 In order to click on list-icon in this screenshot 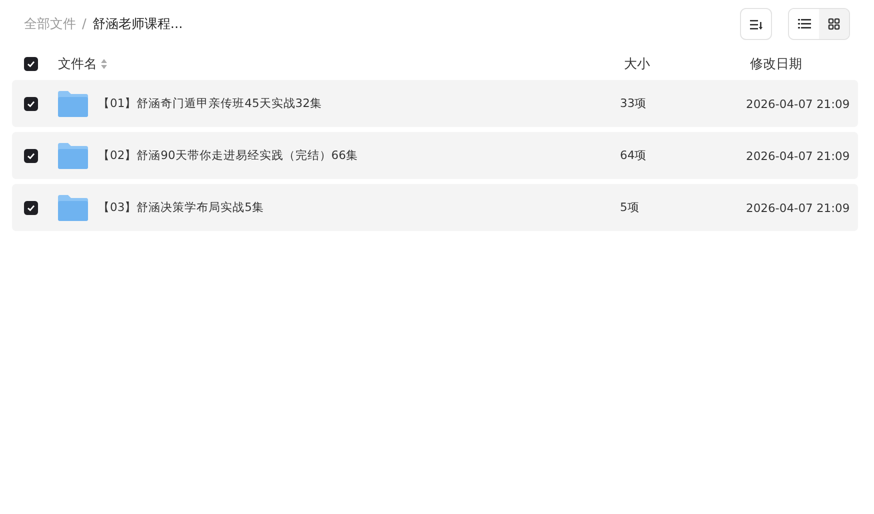, I will do `click(804, 24)`.